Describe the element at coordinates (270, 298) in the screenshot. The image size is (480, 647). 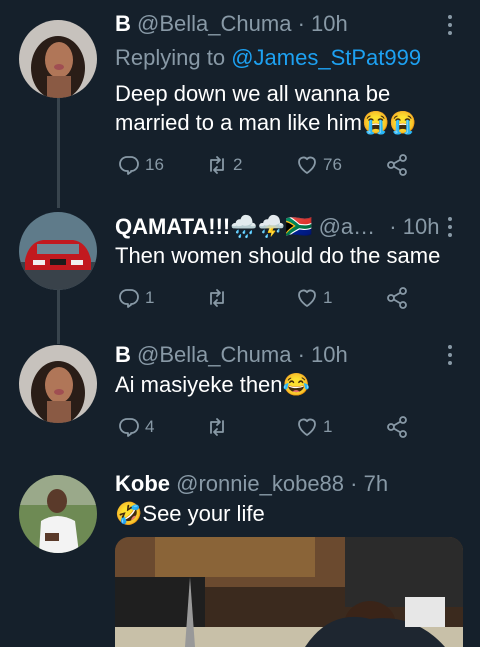
I see `action-bar: 1 1` at that location.